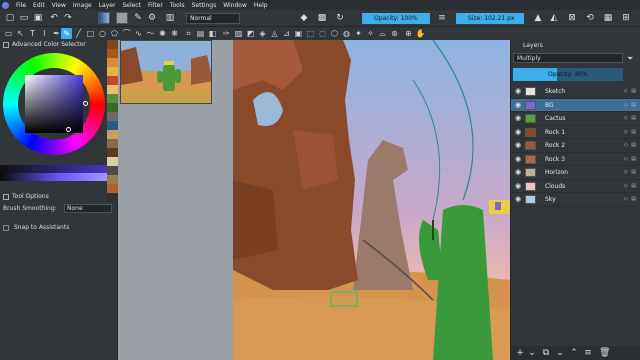 The height and width of the screenshot is (360, 640). Describe the element at coordinates (322, 18) in the screenshot. I see `preserve-alpha-icon: ▩` at that location.